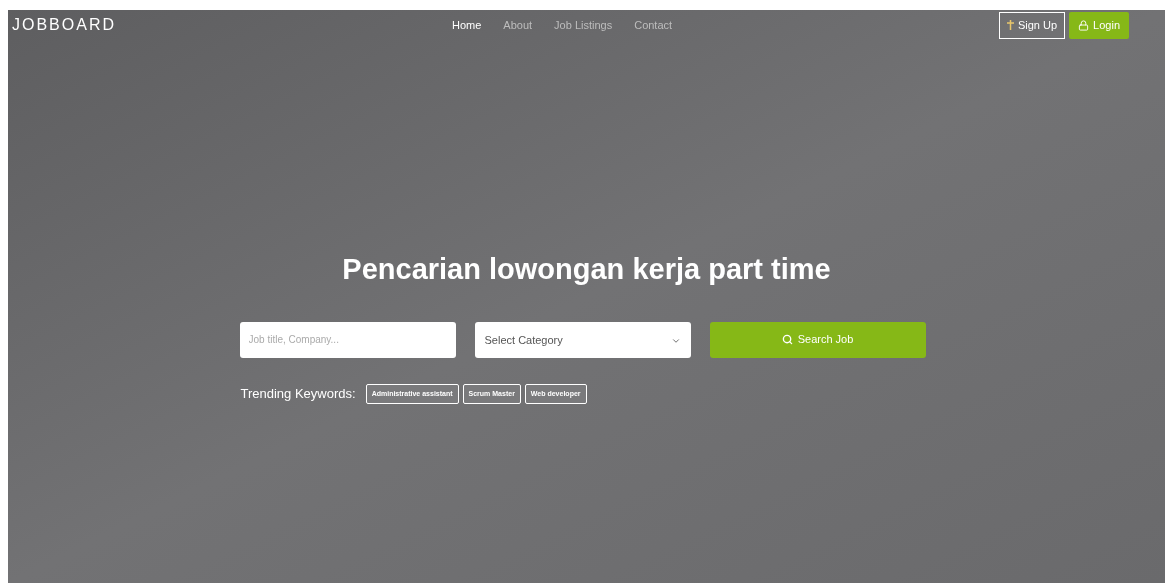 Image resolution: width=1165 pixels, height=583 pixels. What do you see at coordinates (586, 269) in the screenshot?
I see `hero-title: Pencarian lowongan kerja part time` at bounding box center [586, 269].